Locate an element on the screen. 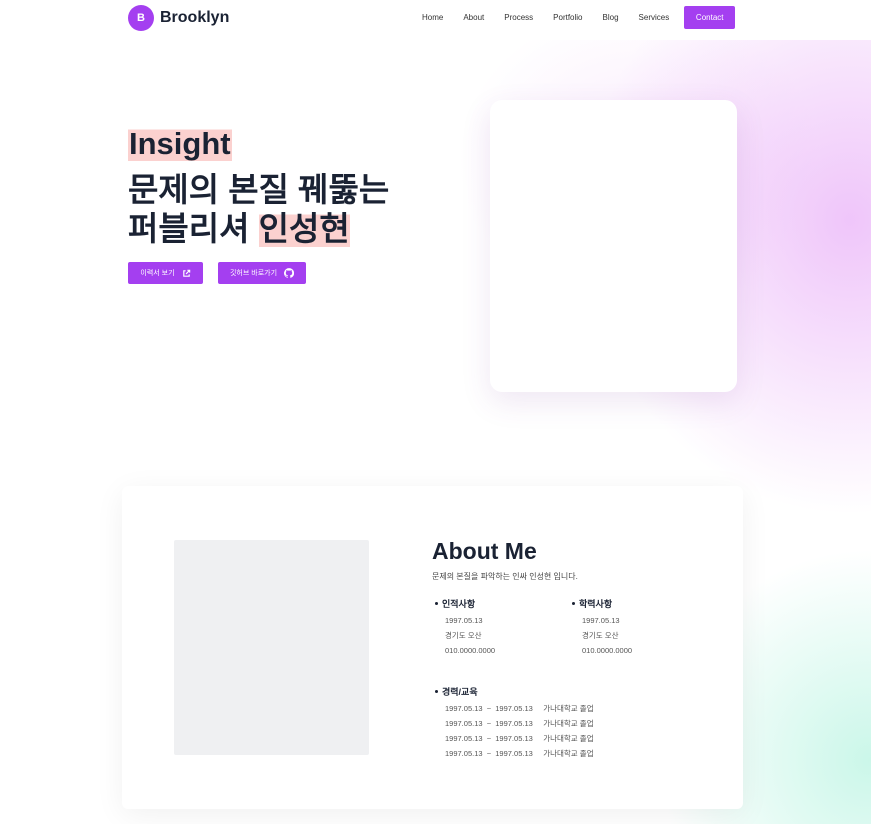 The image size is (871, 824). resume-button: 이력서 보기 is located at coordinates (165, 273).